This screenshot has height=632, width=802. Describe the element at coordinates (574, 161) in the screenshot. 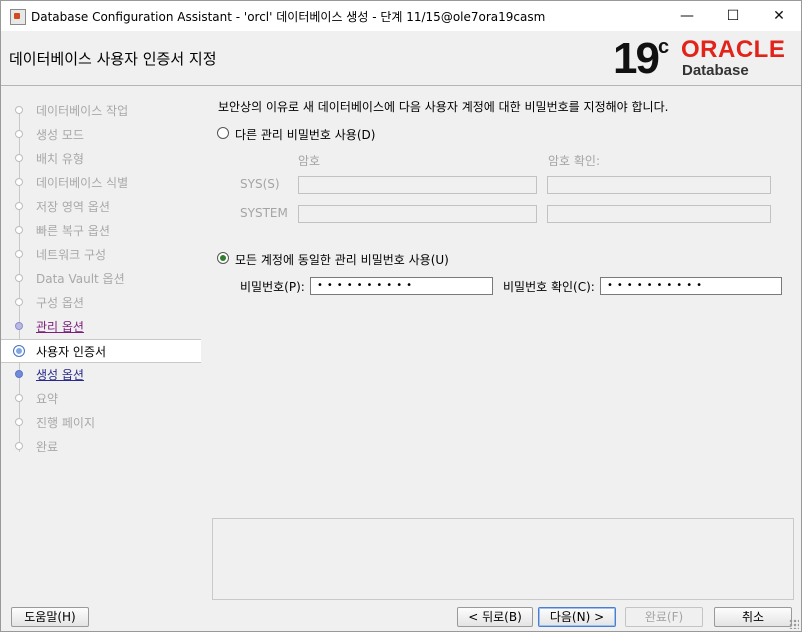

I see `confirm-column-header: 암호 확인:` at that location.